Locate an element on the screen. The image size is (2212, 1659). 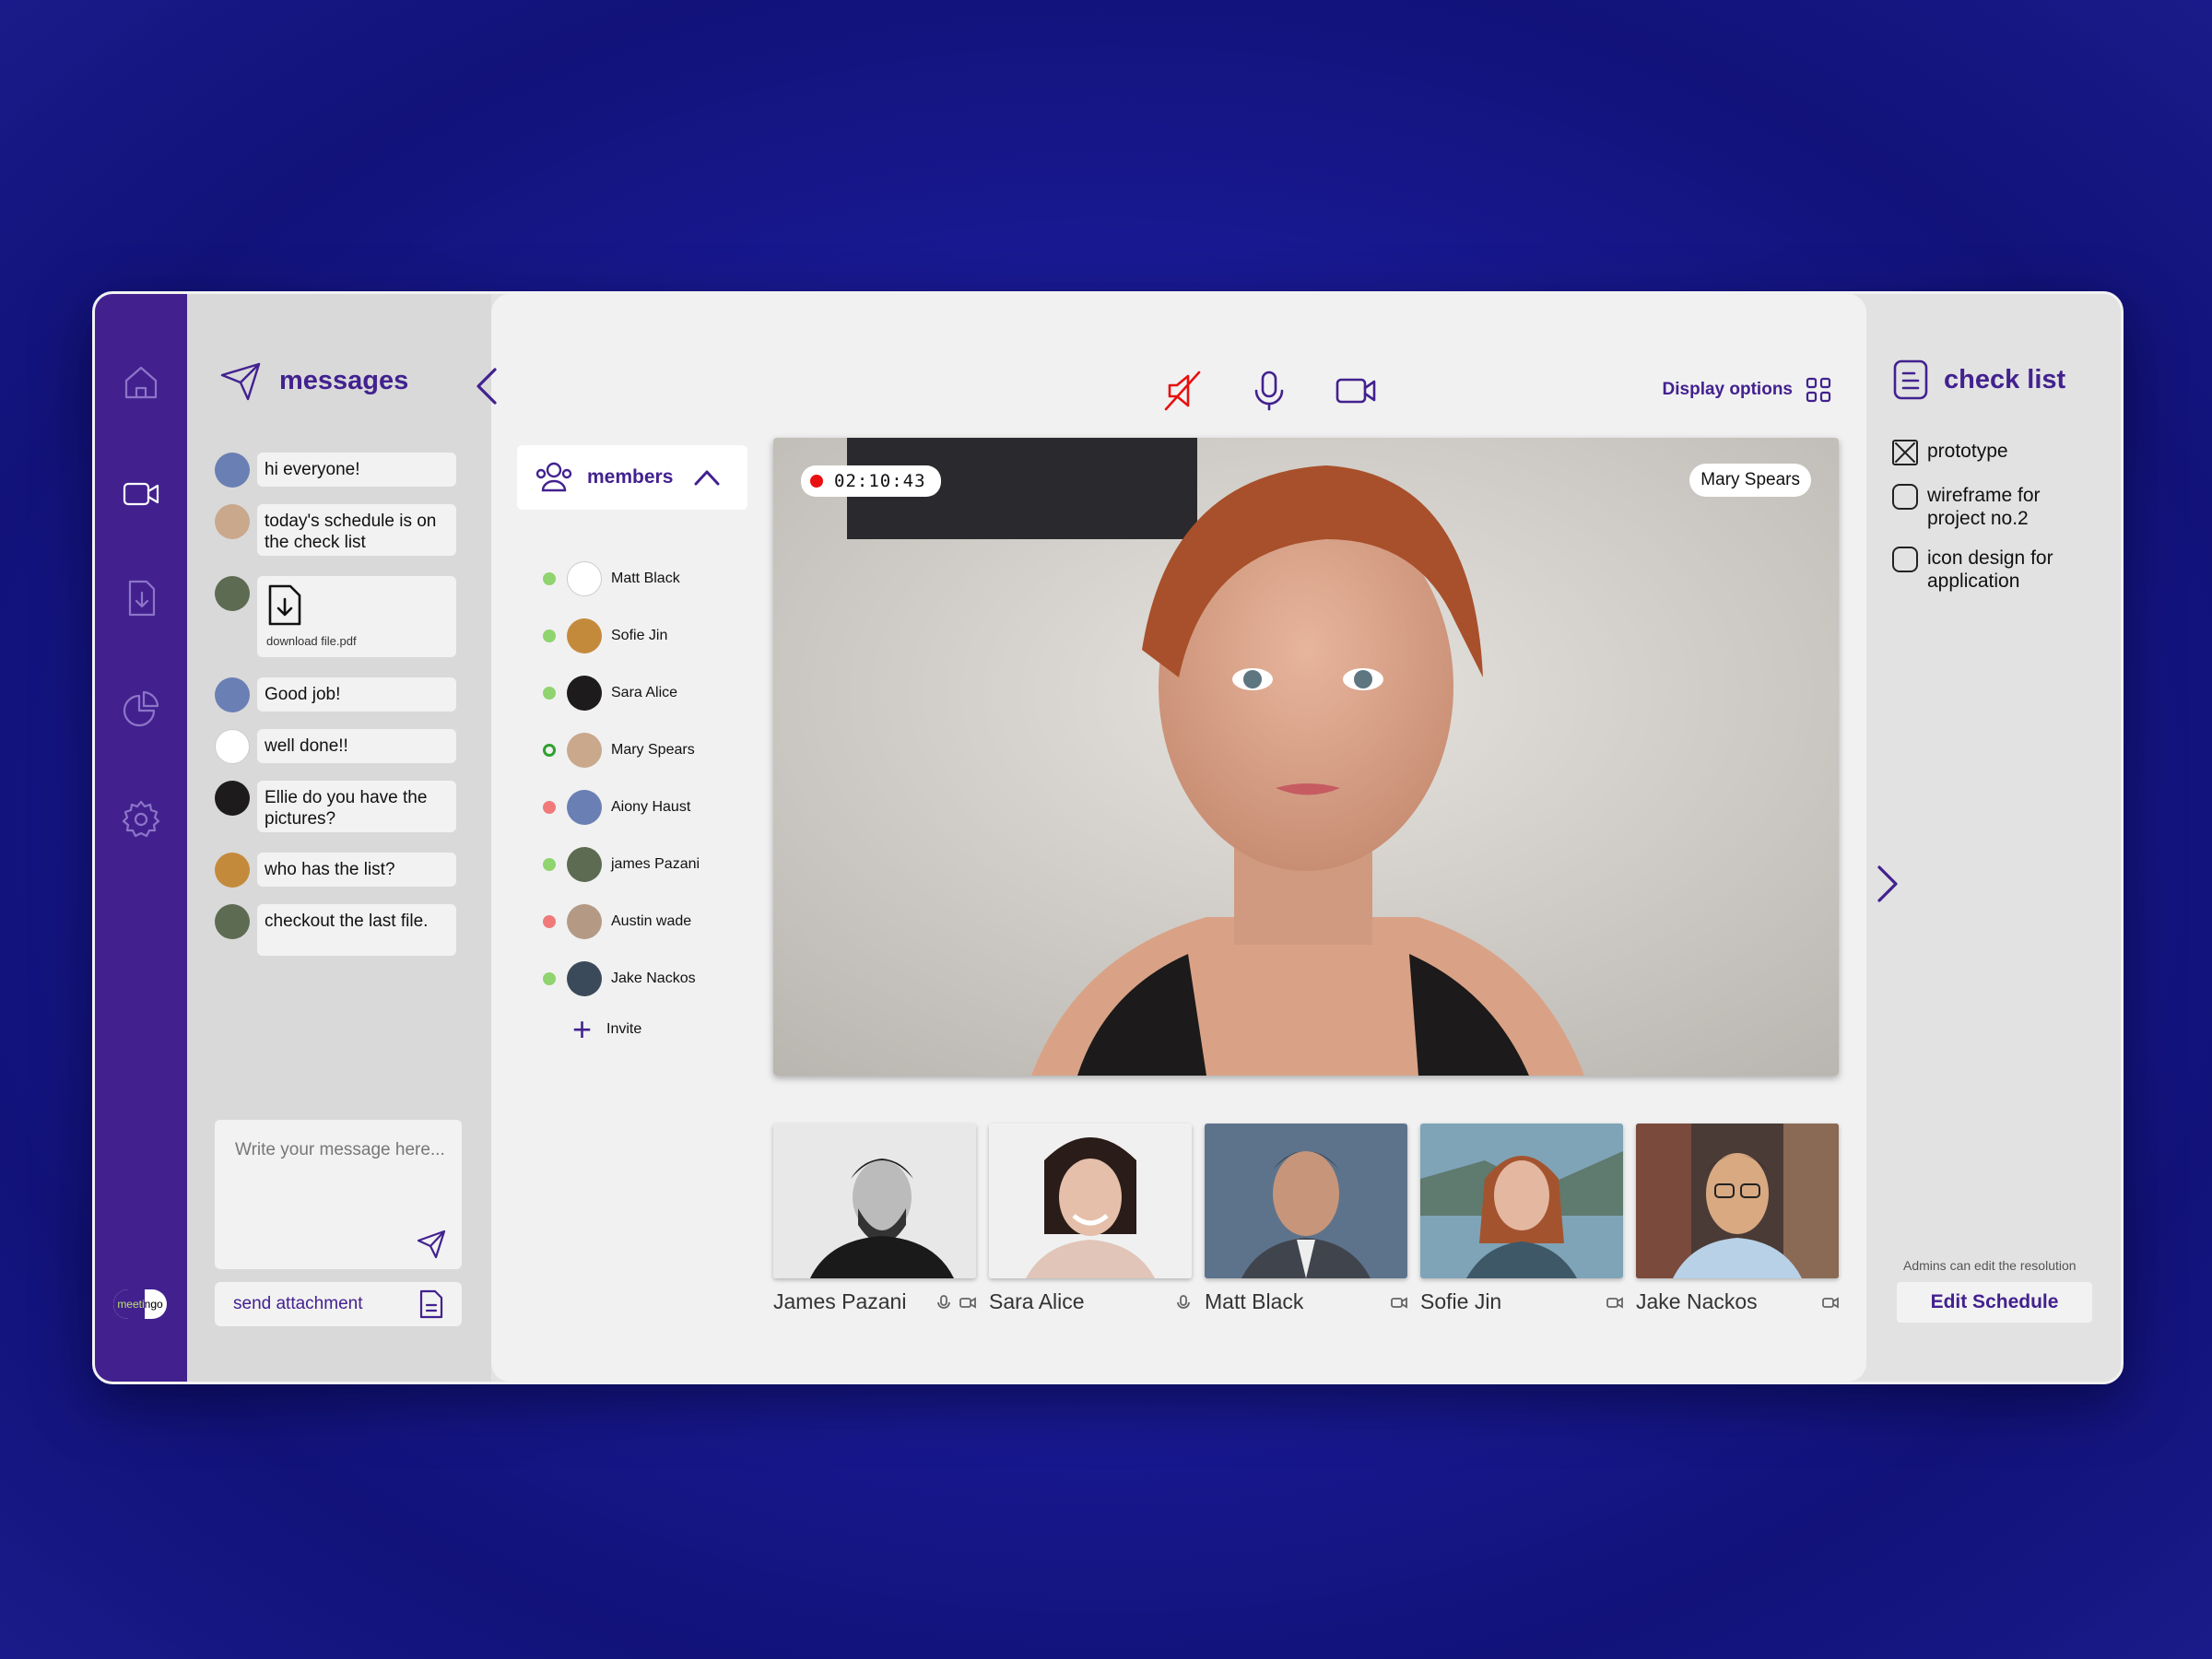
invite-button: + Invite is located at coordinates (606, 1029).